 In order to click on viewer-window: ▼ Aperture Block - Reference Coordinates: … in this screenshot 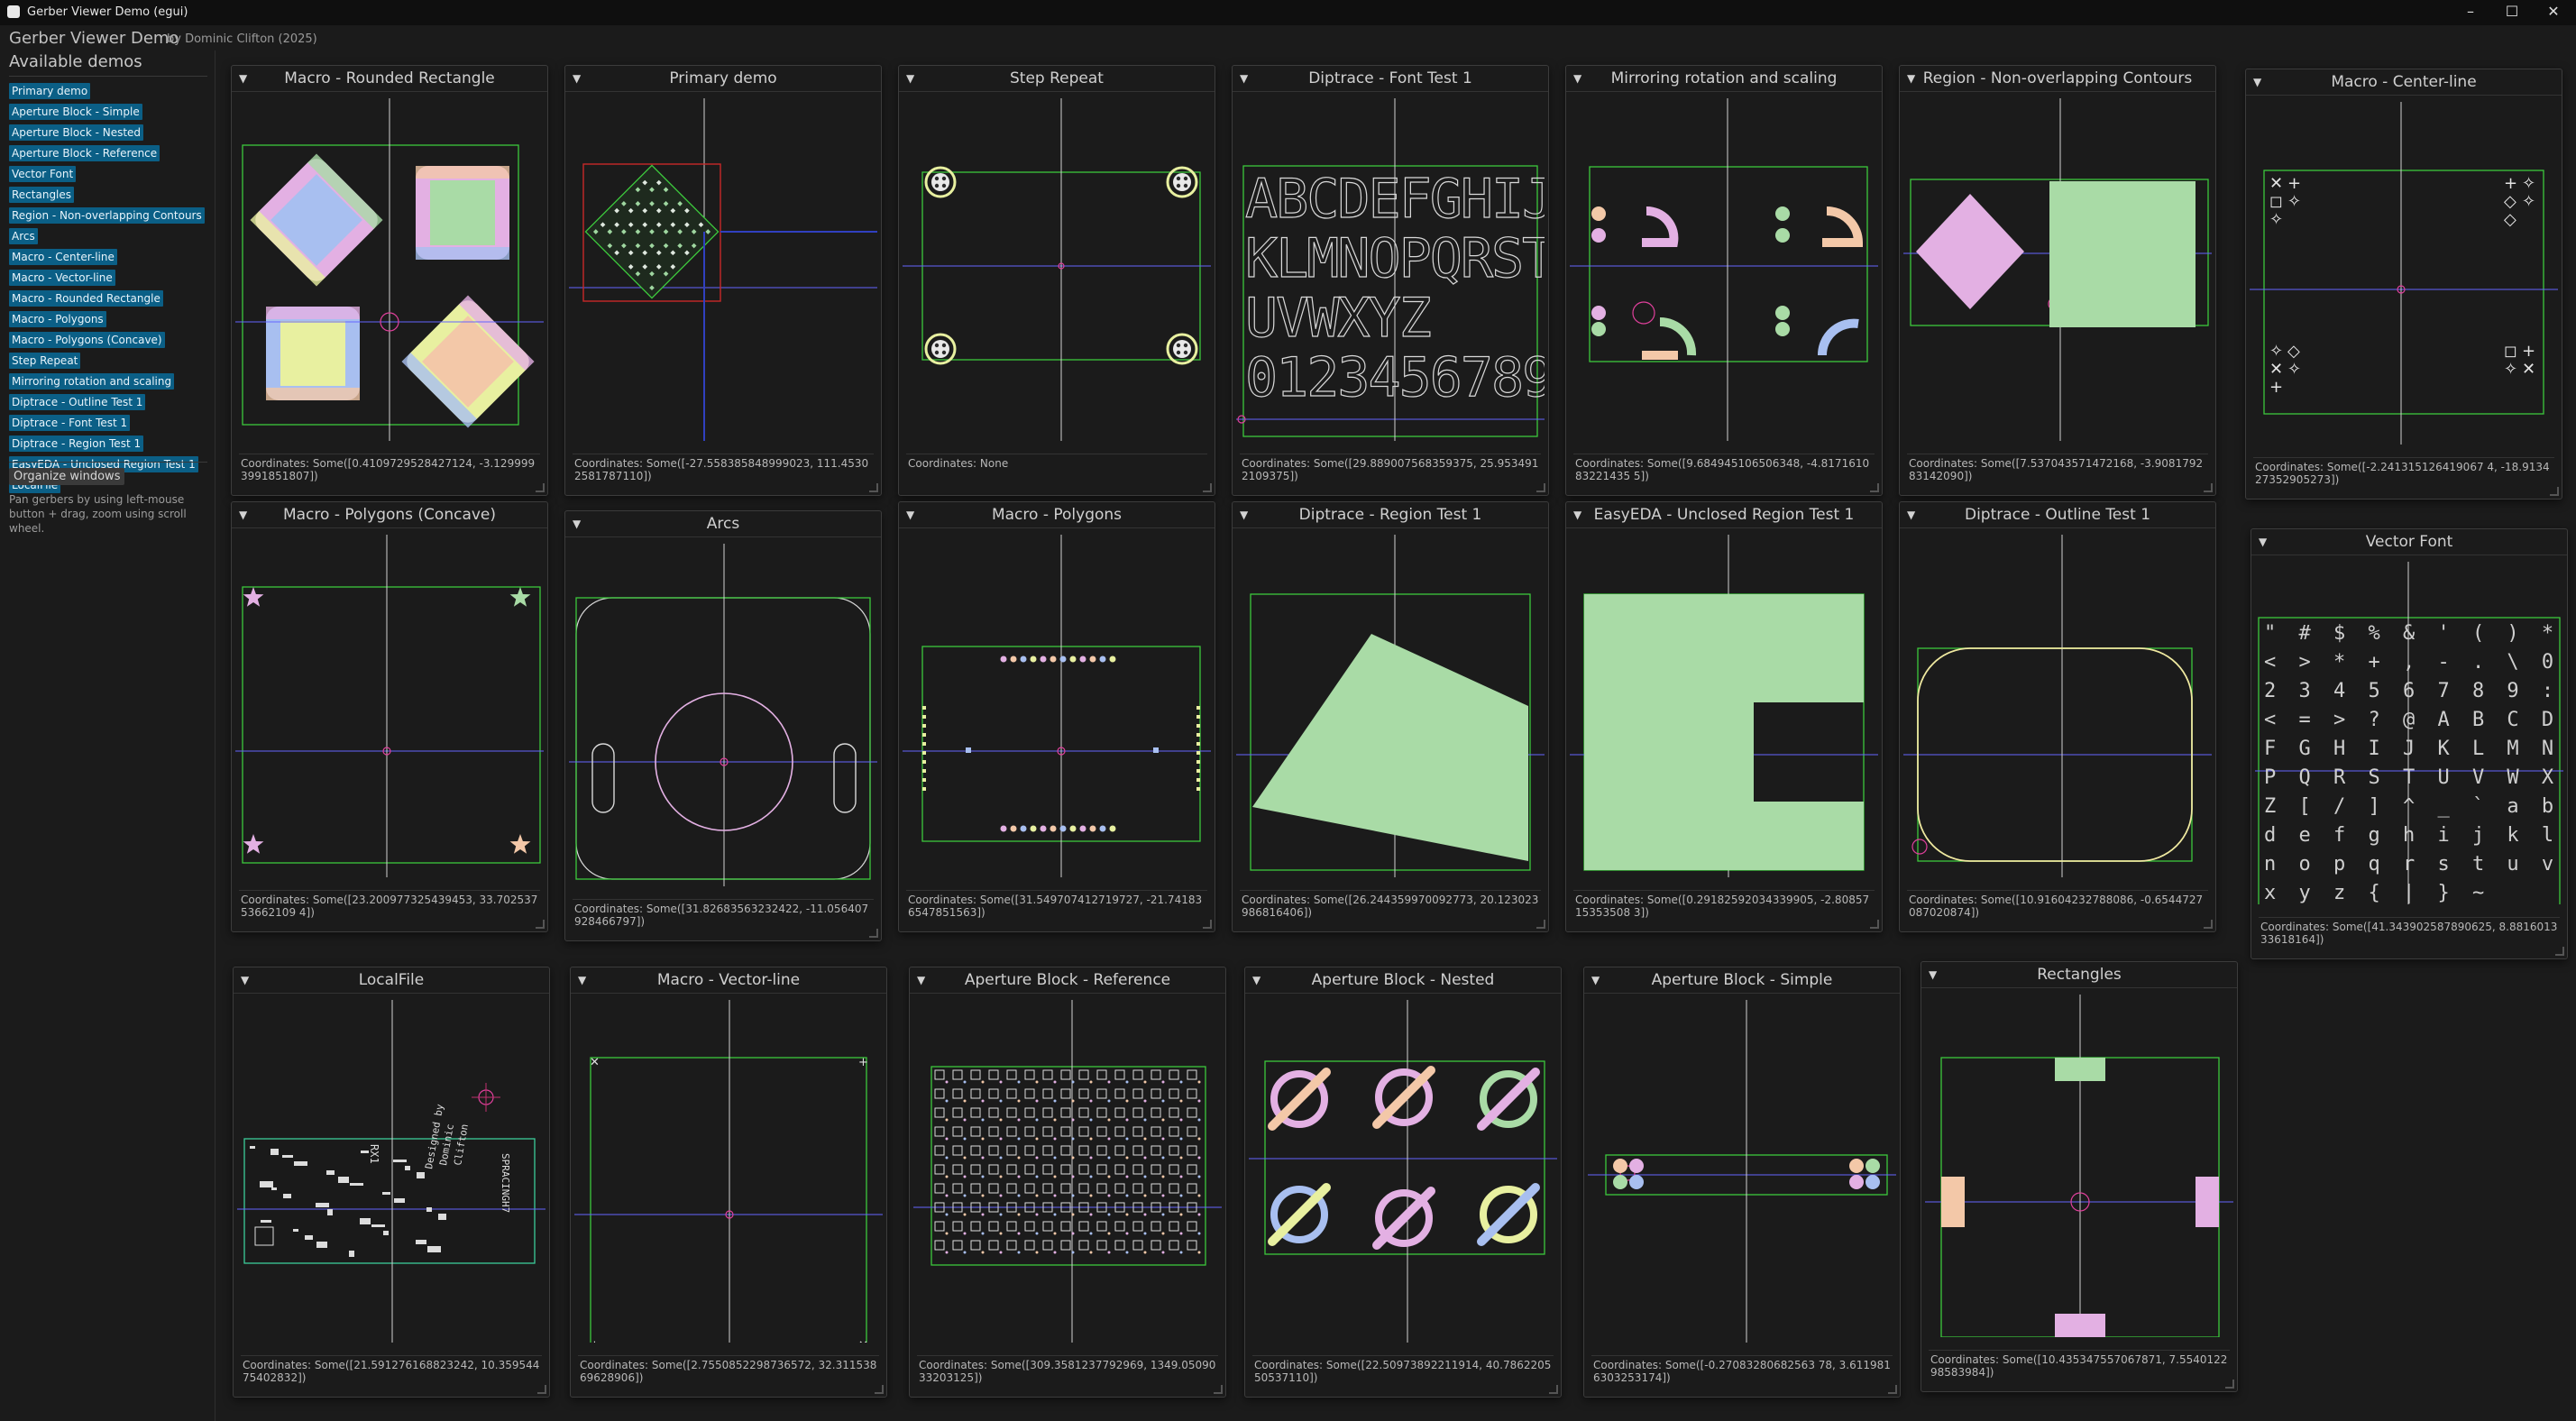, I will do `click(1067, 1182)`.